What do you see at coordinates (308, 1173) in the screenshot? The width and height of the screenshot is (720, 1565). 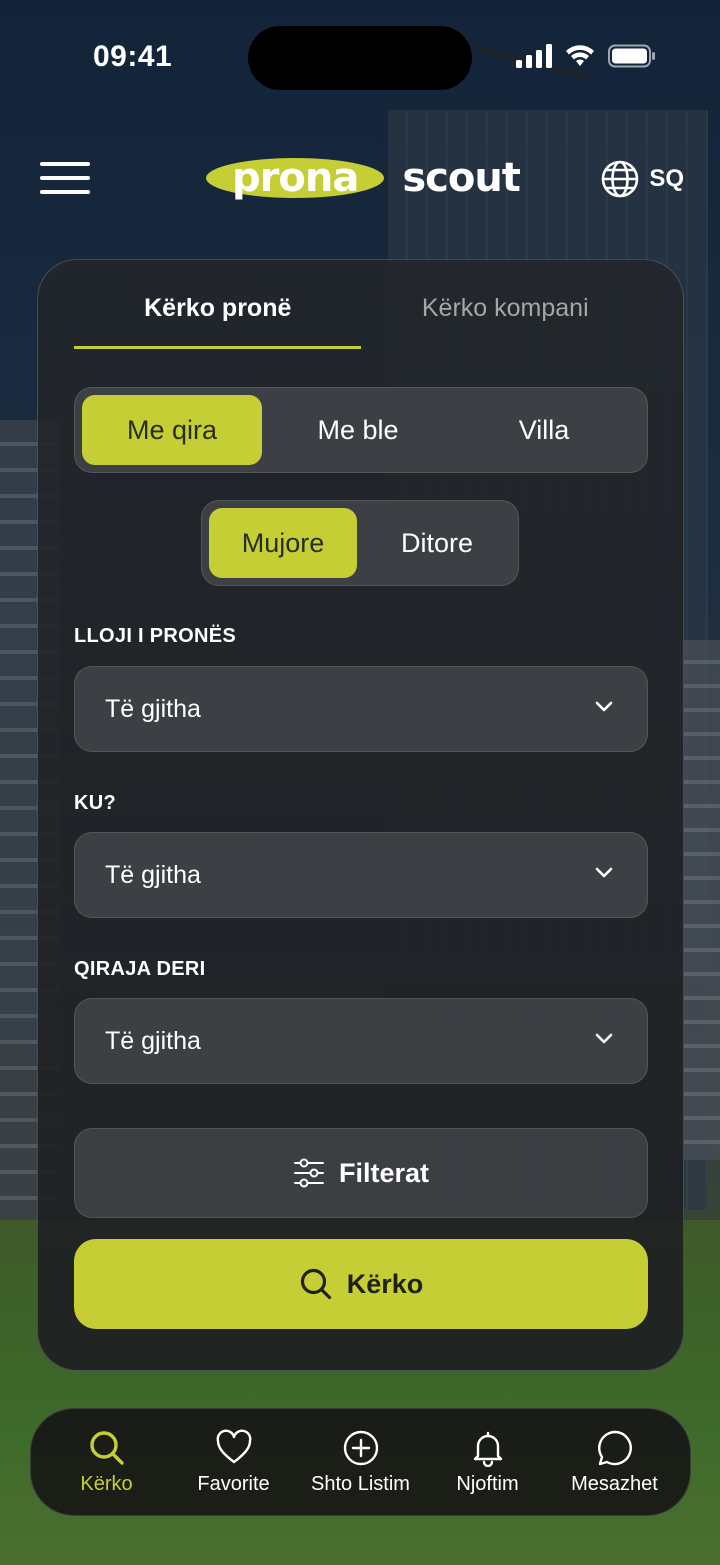 I see `sliders-icon` at bounding box center [308, 1173].